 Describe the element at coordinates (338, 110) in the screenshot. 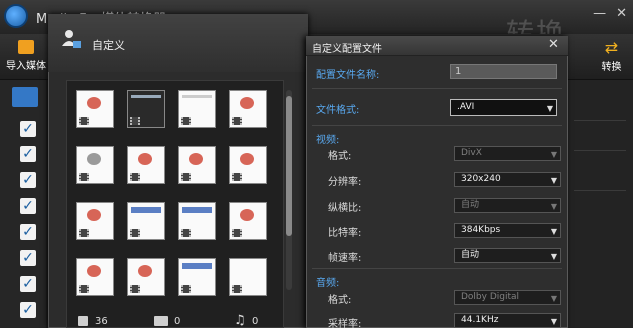

I see `file-format-label: 文件格式:` at that location.